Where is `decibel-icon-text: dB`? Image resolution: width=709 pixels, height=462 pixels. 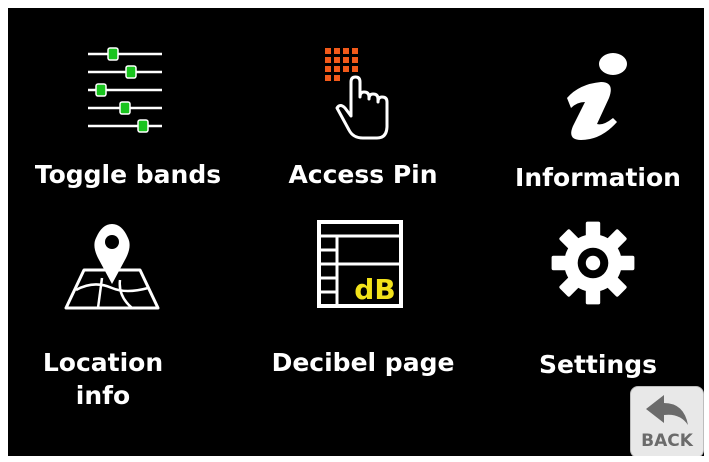
decibel-icon-text: dB is located at coordinates (374, 289).